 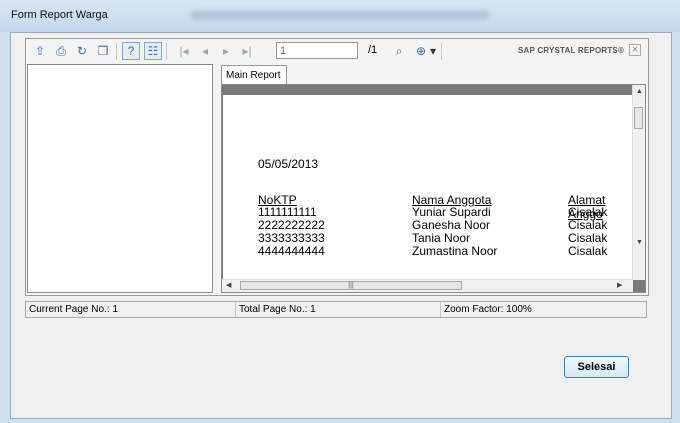 I want to click on vertical-scroll-thumb, so click(x=638, y=118).